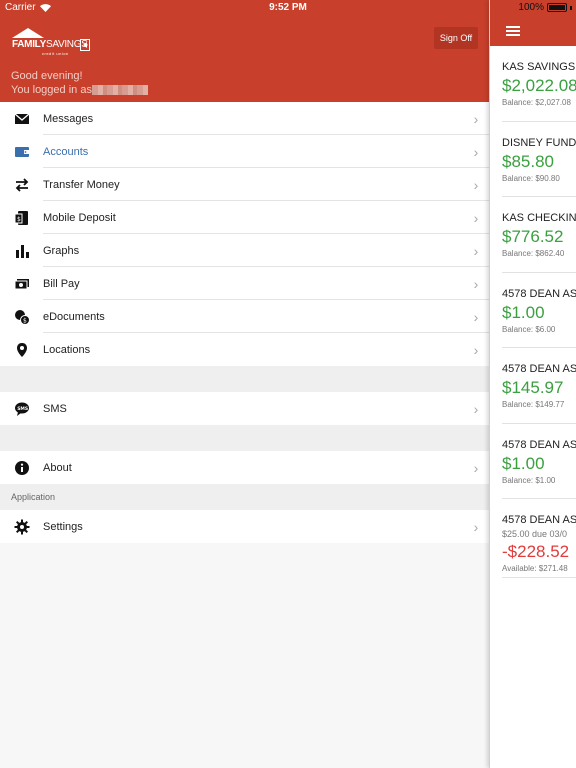 Image resolution: width=576 pixels, height=768 pixels. I want to click on documents-icon: $, so click(22, 317).